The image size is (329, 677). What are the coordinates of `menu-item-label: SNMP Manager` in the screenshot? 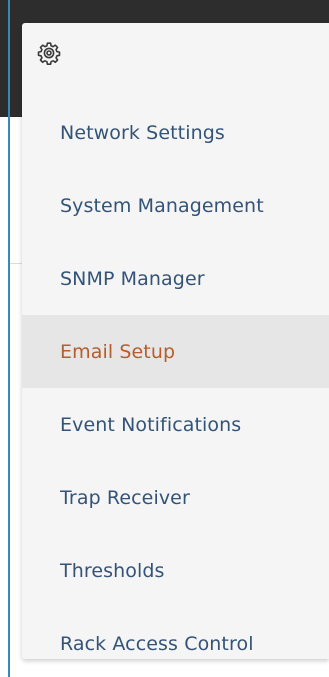 It's located at (132, 278).